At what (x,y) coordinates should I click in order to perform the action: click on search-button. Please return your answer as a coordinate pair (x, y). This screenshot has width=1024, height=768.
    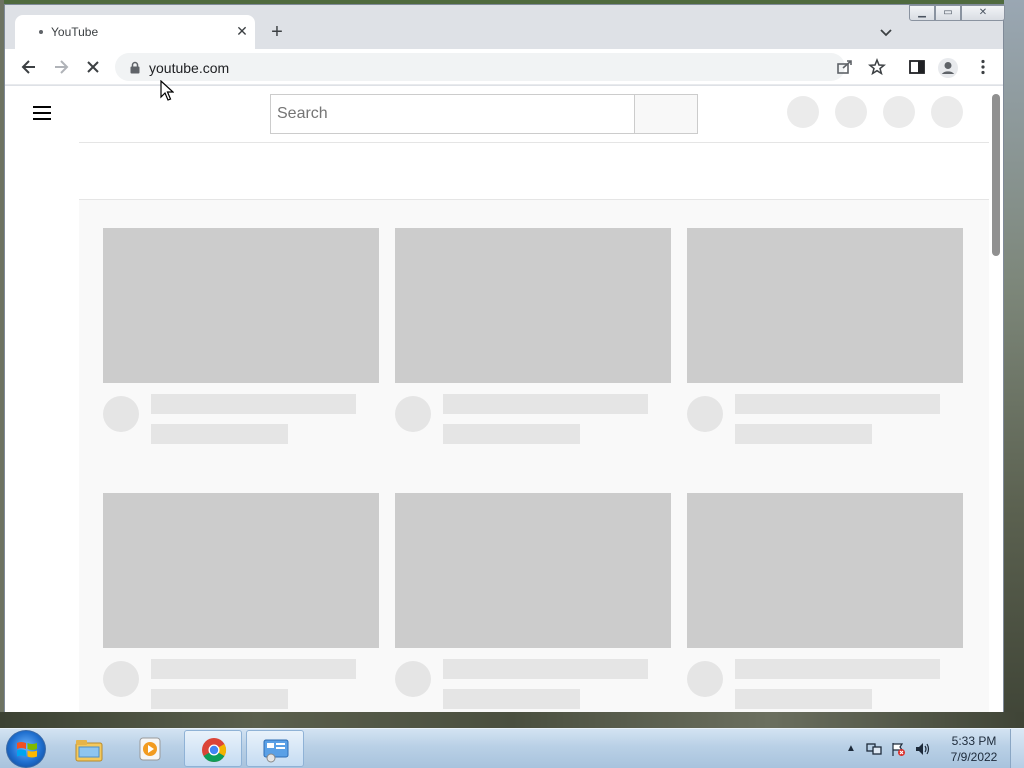
    Looking at the image, I should click on (666, 114).